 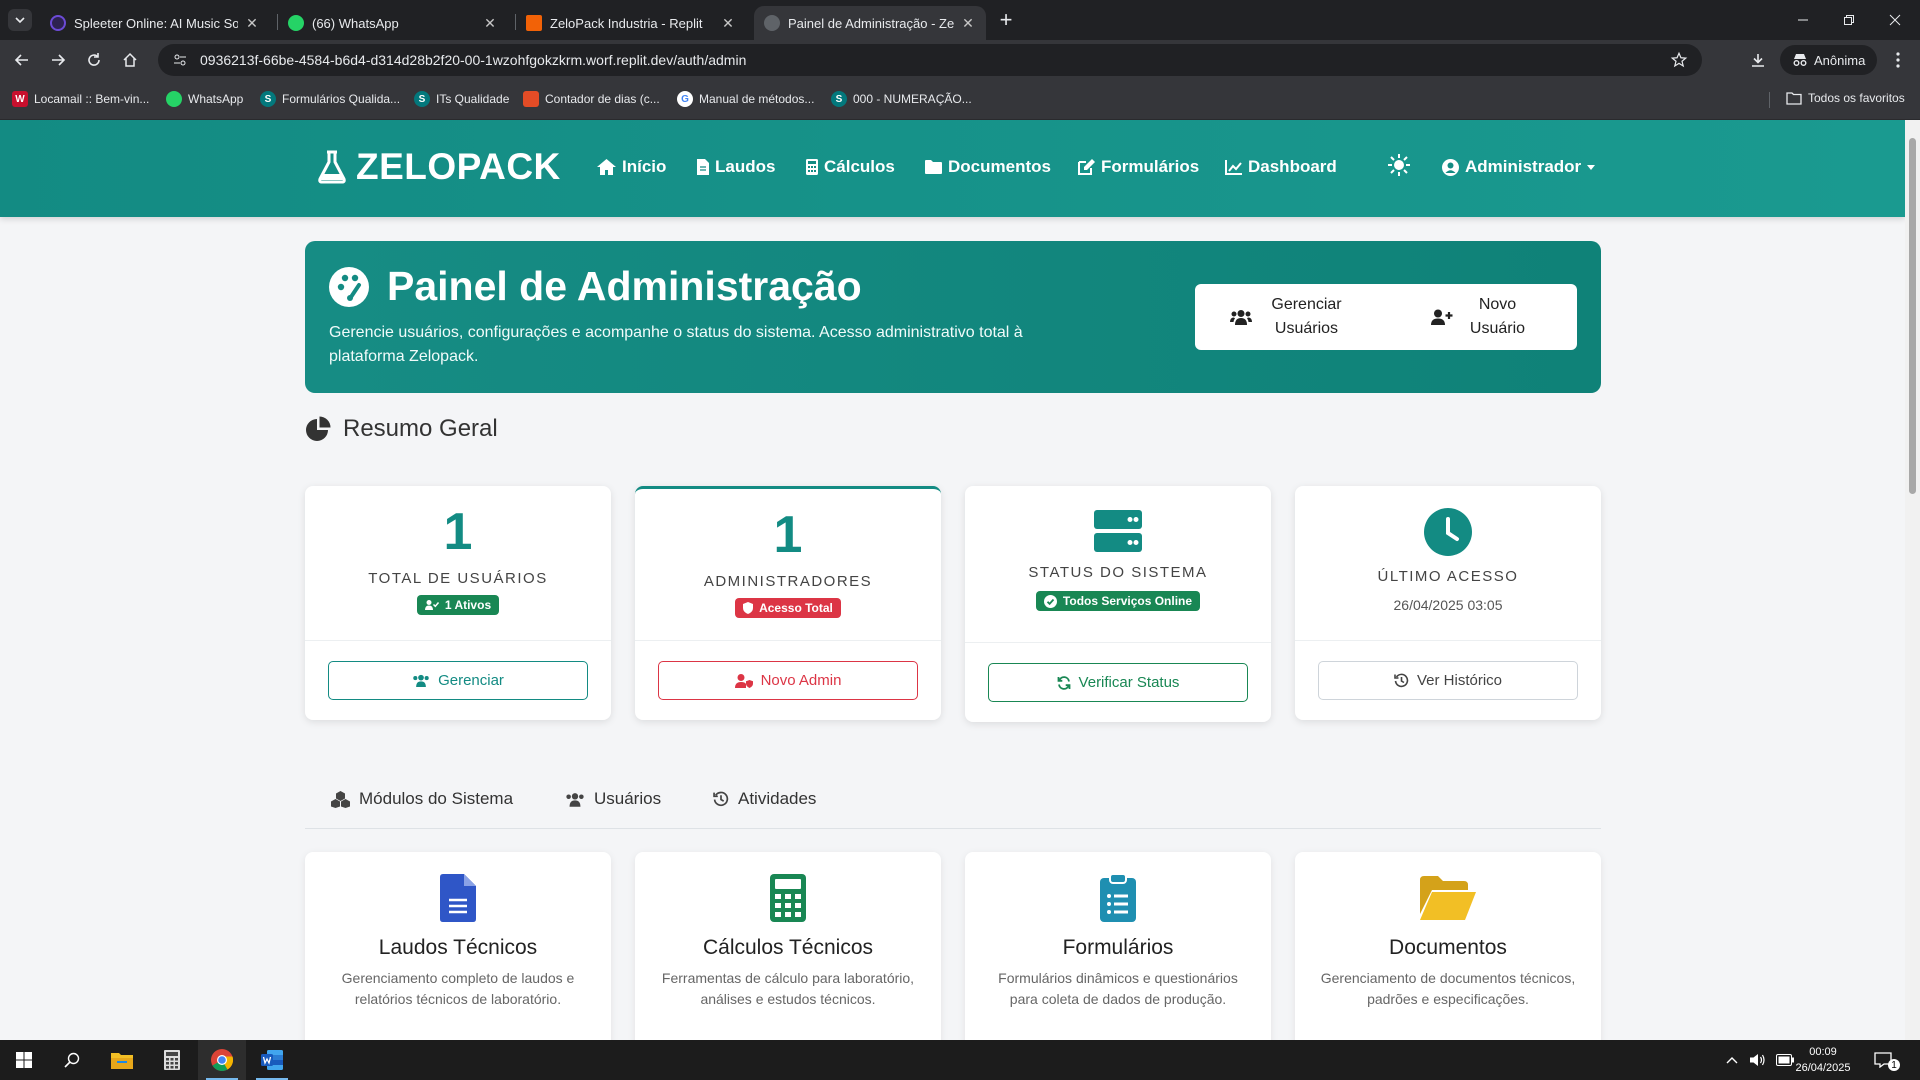 I want to click on close-window-button, so click(x=1895, y=20).